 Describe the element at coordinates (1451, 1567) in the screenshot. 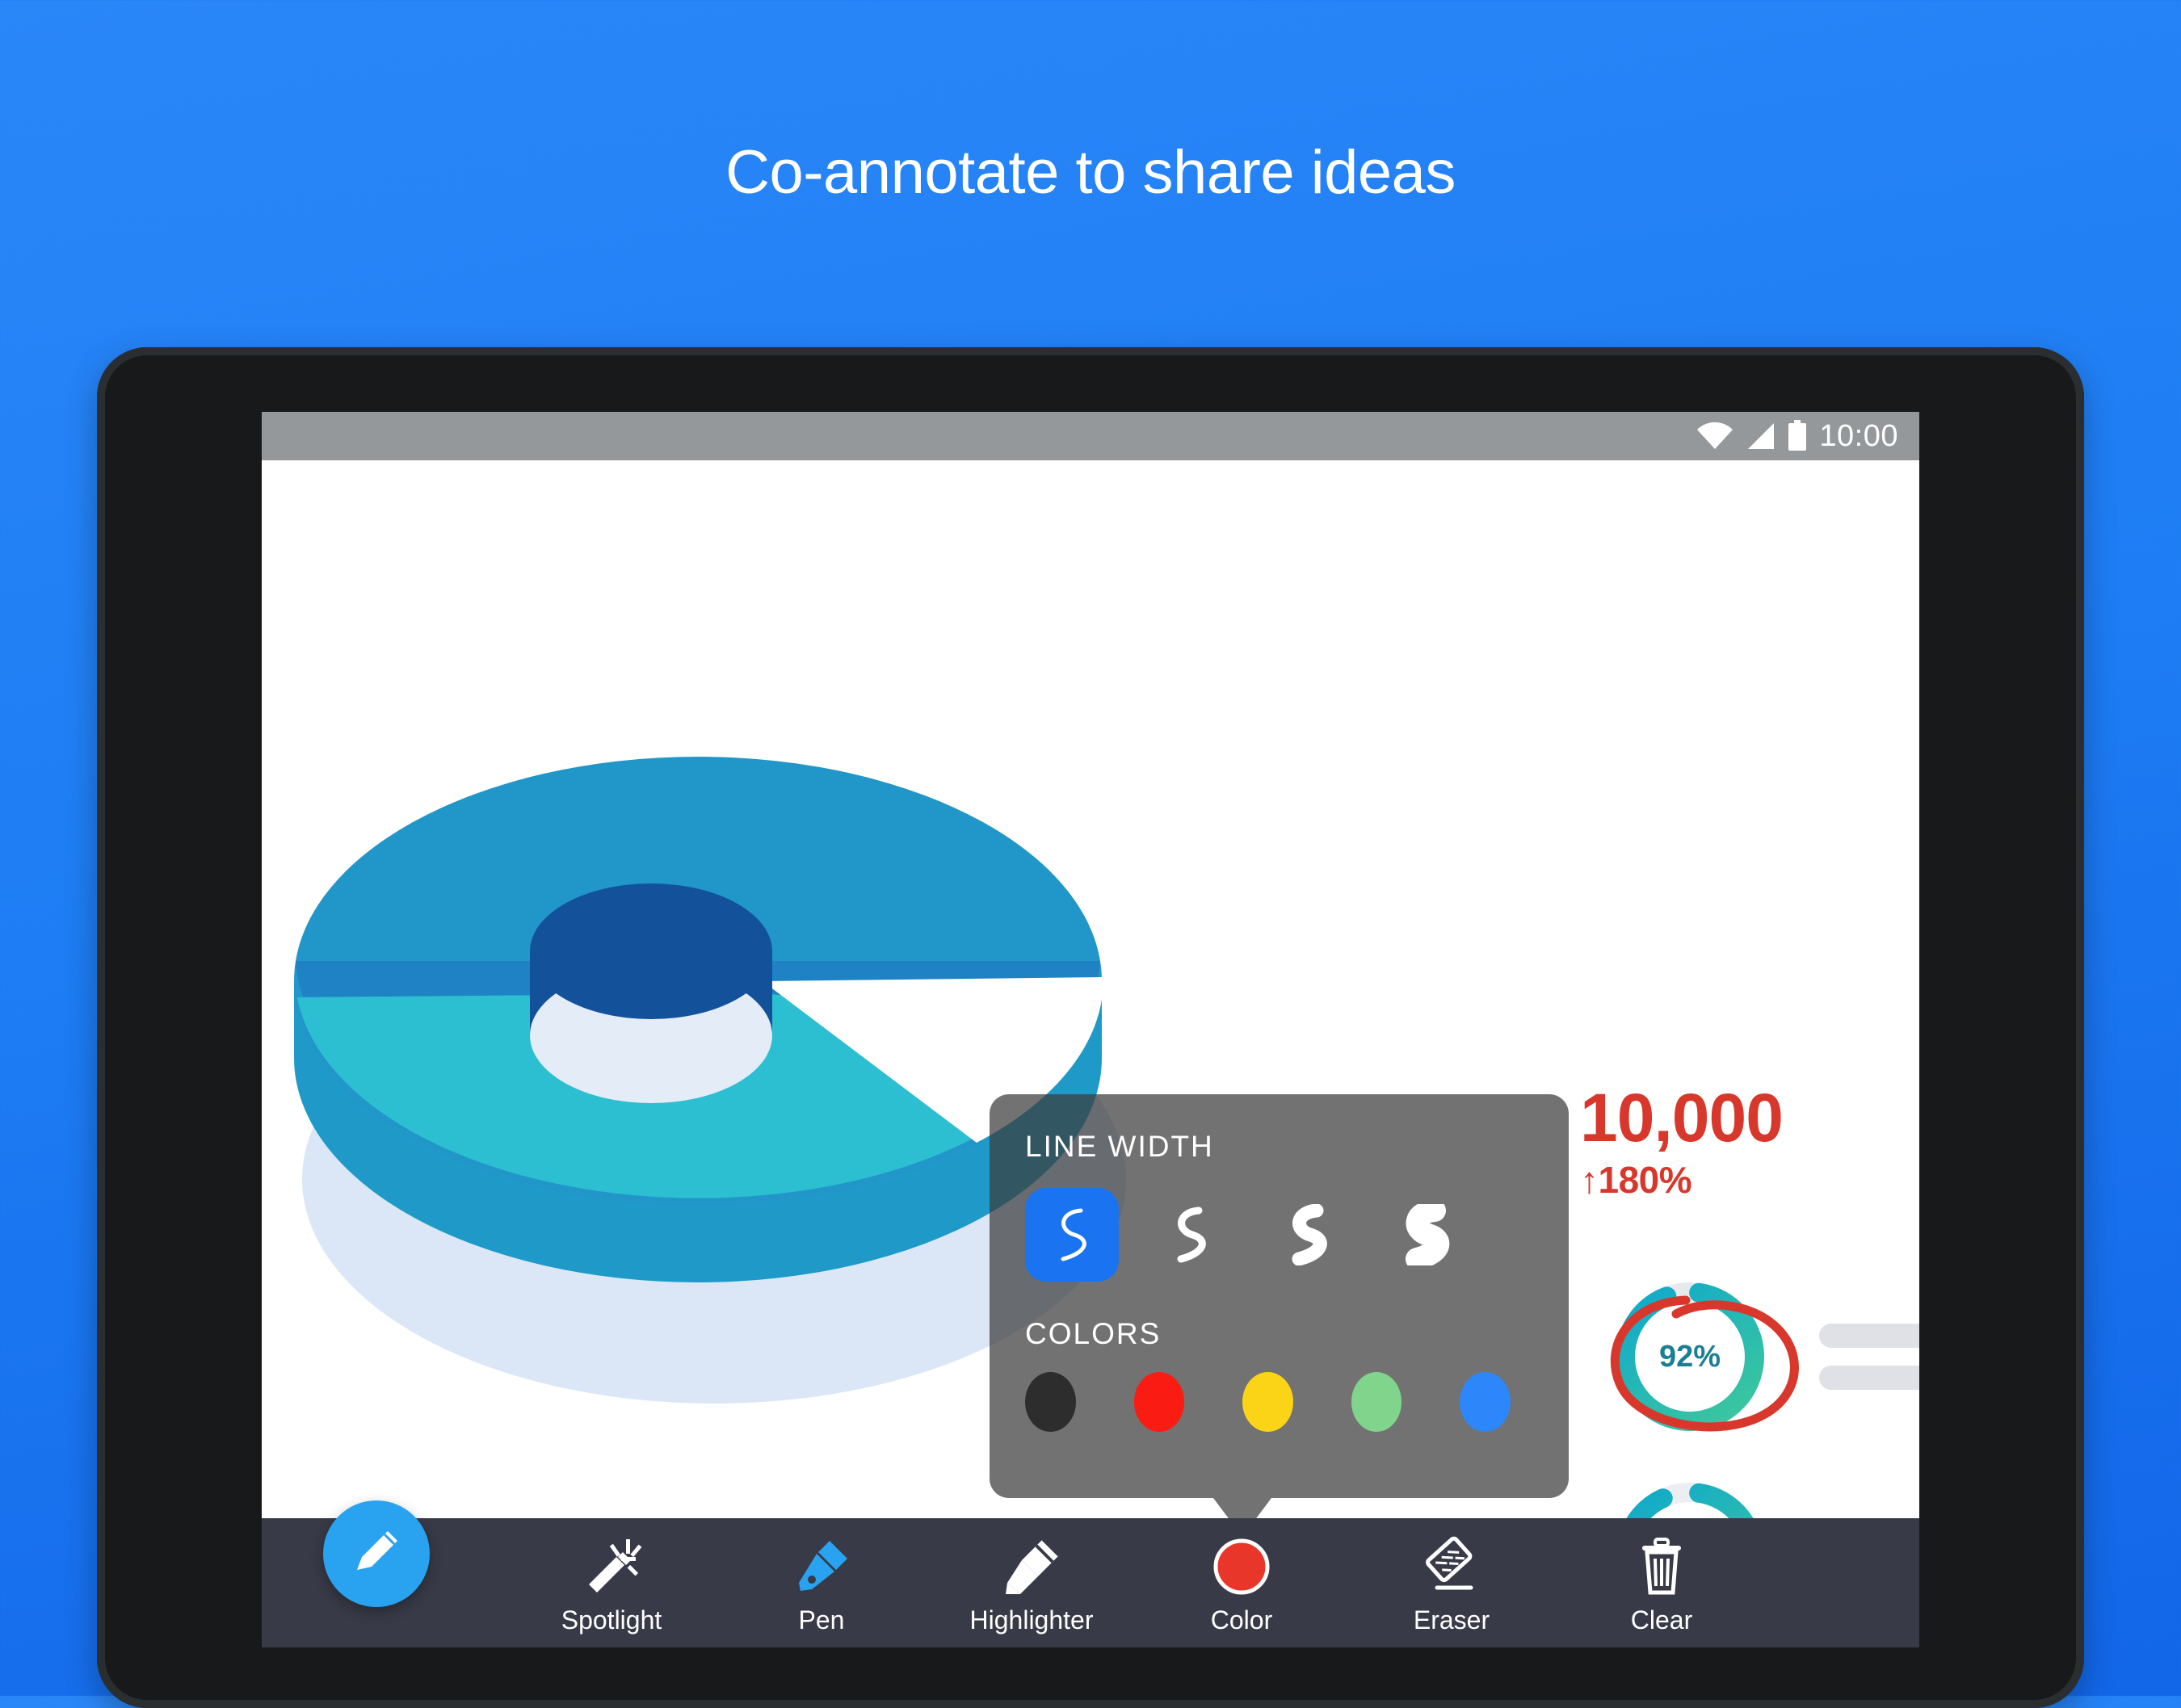

I see `eraser-icon` at that location.